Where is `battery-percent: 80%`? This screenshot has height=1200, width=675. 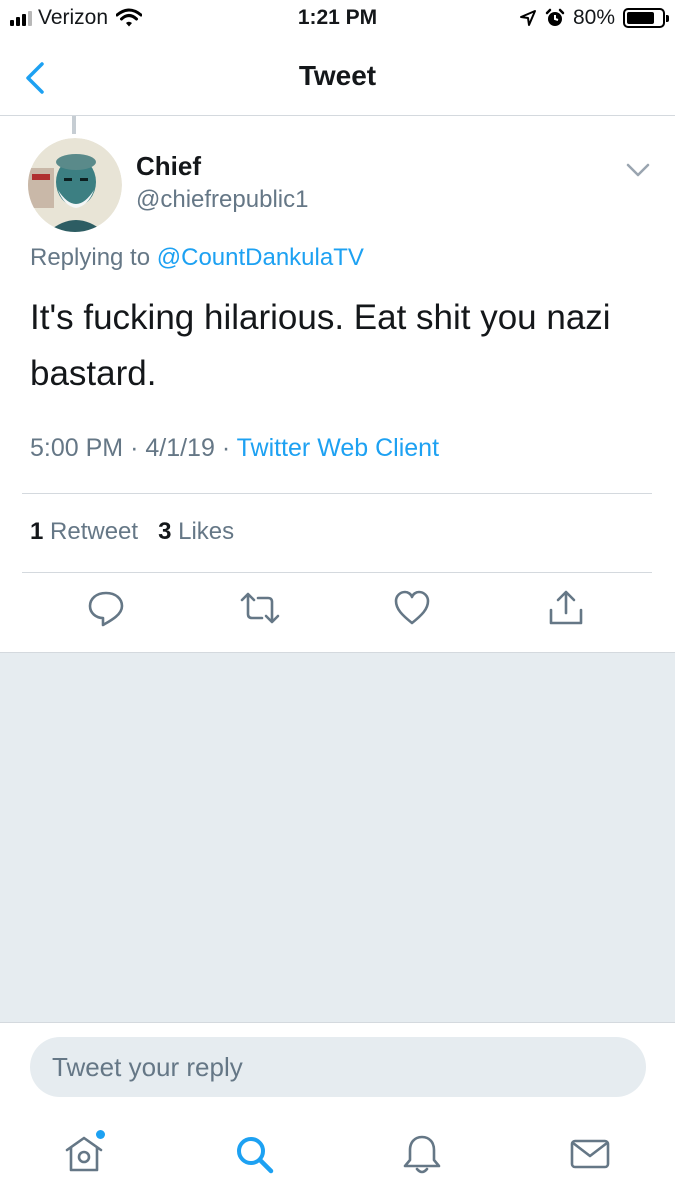 battery-percent: 80% is located at coordinates (593, 17).